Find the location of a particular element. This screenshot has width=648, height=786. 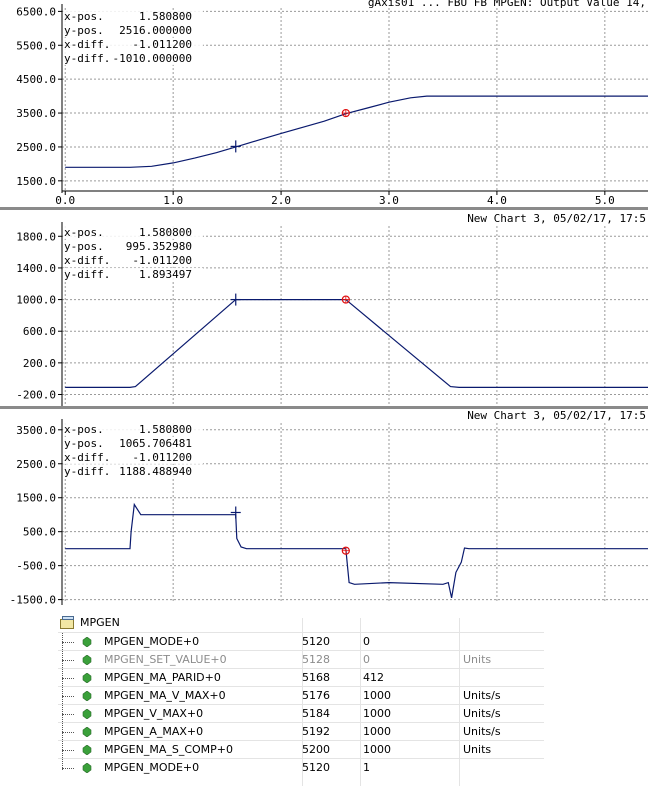

readout-value: 1065.706481 is located at coordinates (155, 443).